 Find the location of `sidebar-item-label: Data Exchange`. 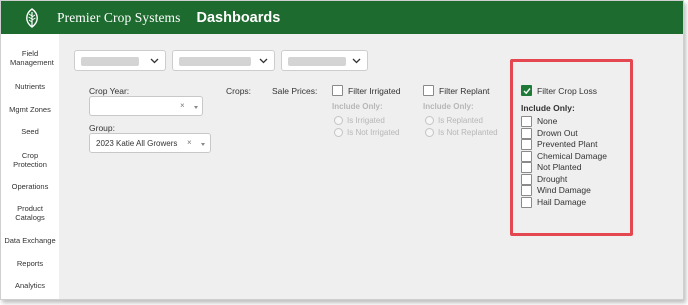

sidebar-item-label: Data Exchange is located at coordinates (30, 240).